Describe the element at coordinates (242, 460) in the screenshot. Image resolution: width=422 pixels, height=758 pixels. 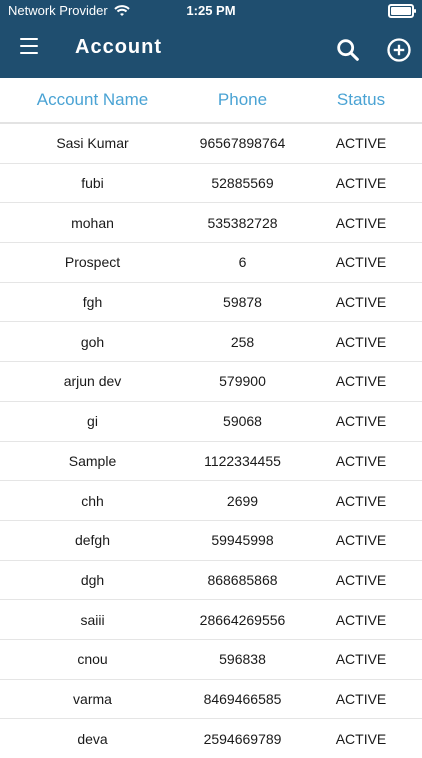
I see `account-phone: 1122334455` at that location.